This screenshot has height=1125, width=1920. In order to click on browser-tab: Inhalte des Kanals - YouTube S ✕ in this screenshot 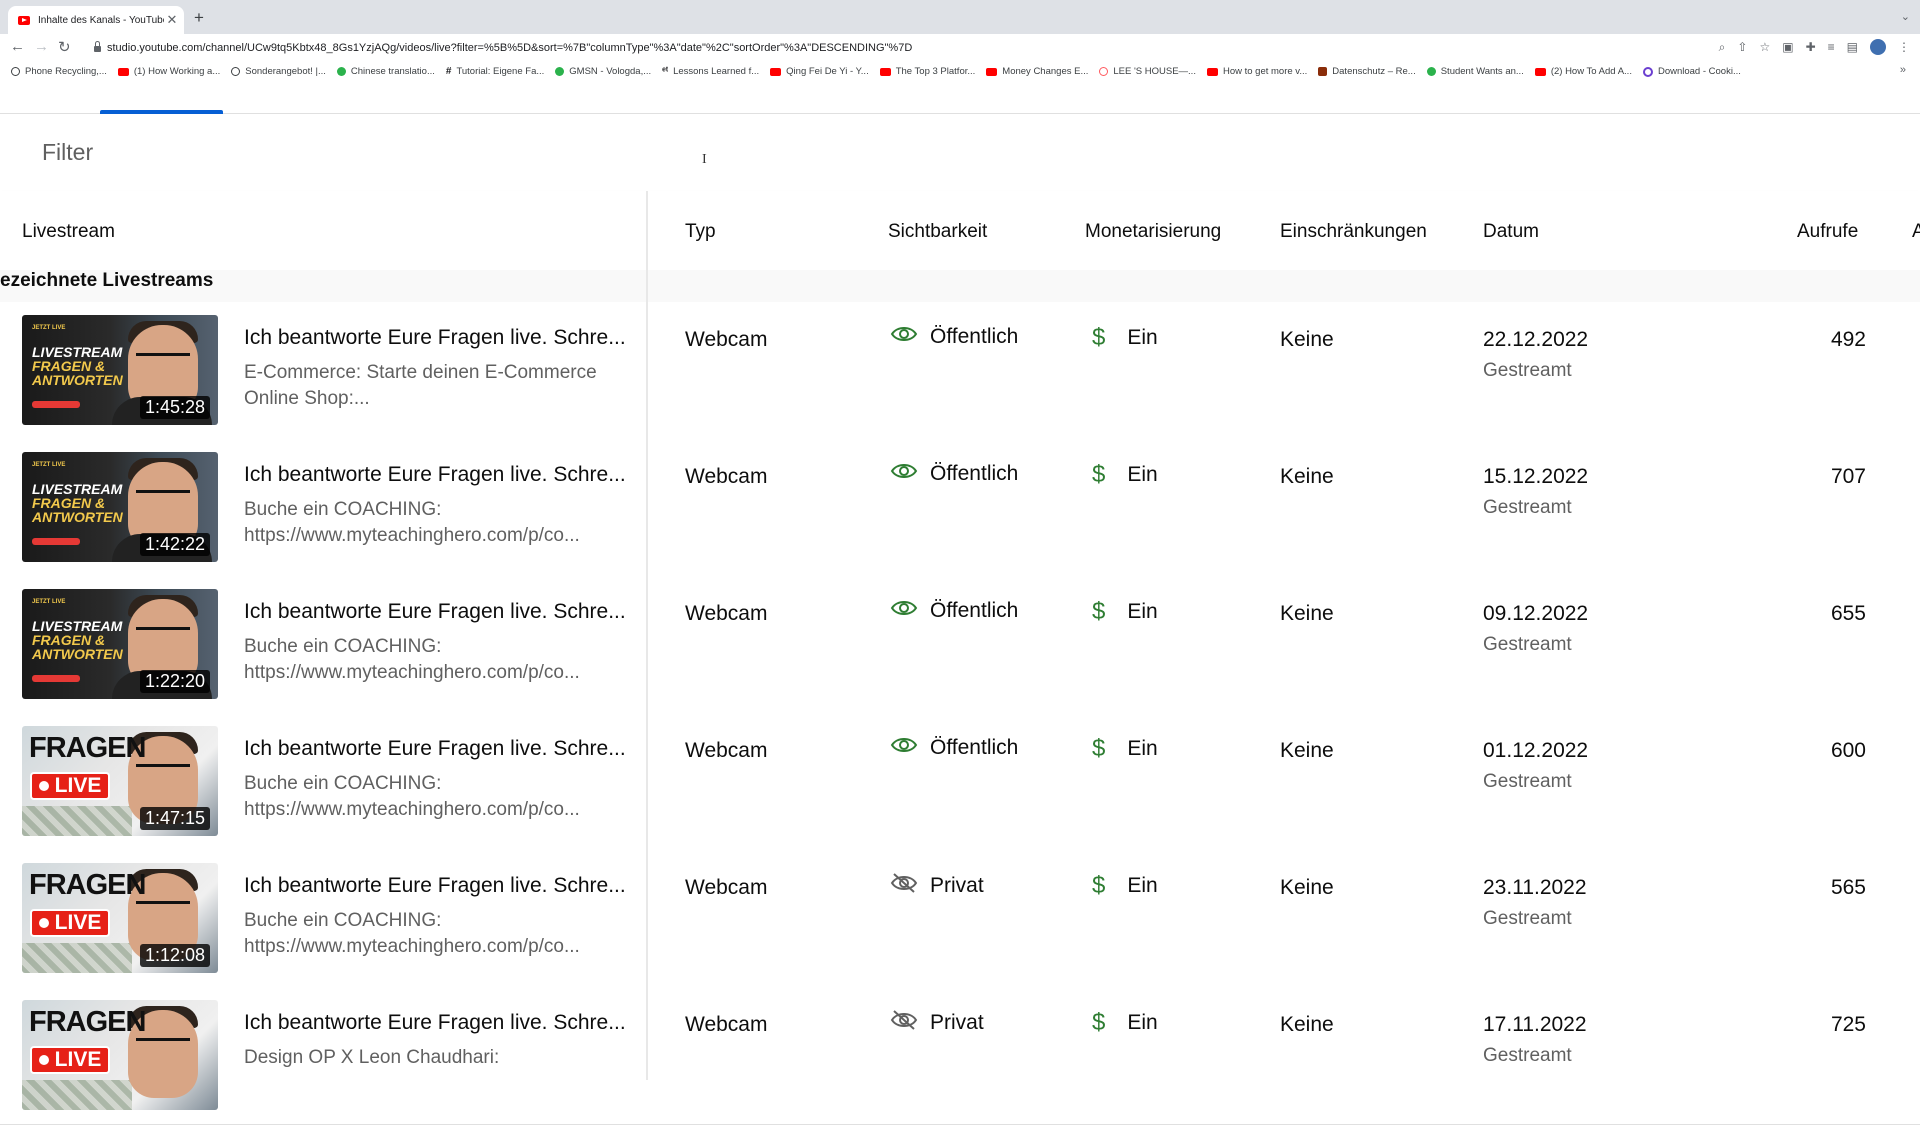, I will do `click(96, 20)`.